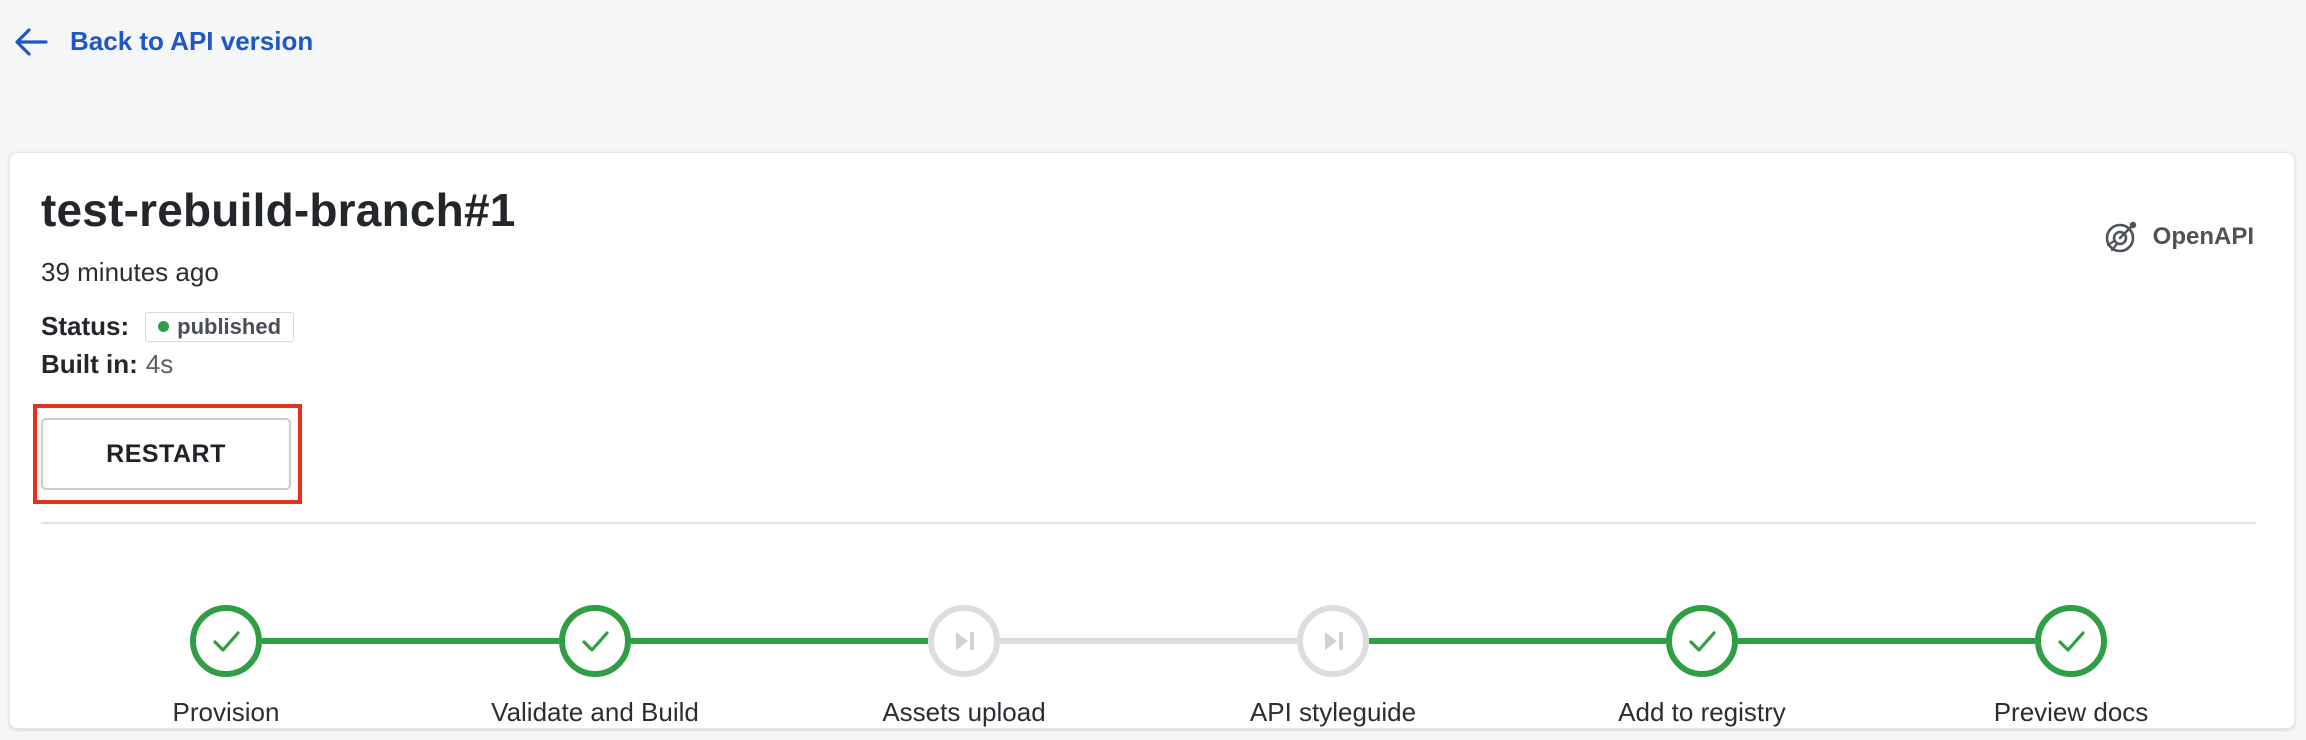 This screenshot has width=2306, height=740. What do you see at coordinates (1702, 712) in the screenshot?
I see `pipeline-step-label: Add to registry` at bounding box center [1702, 712].